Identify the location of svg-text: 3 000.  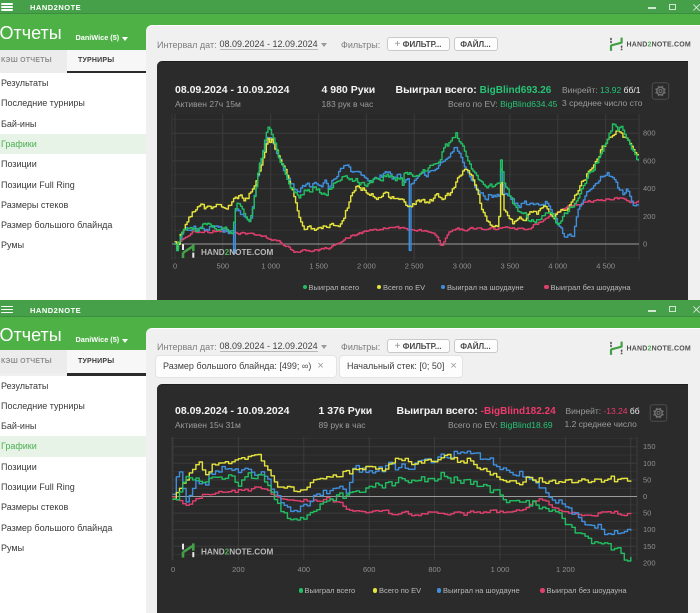
(462, 266).